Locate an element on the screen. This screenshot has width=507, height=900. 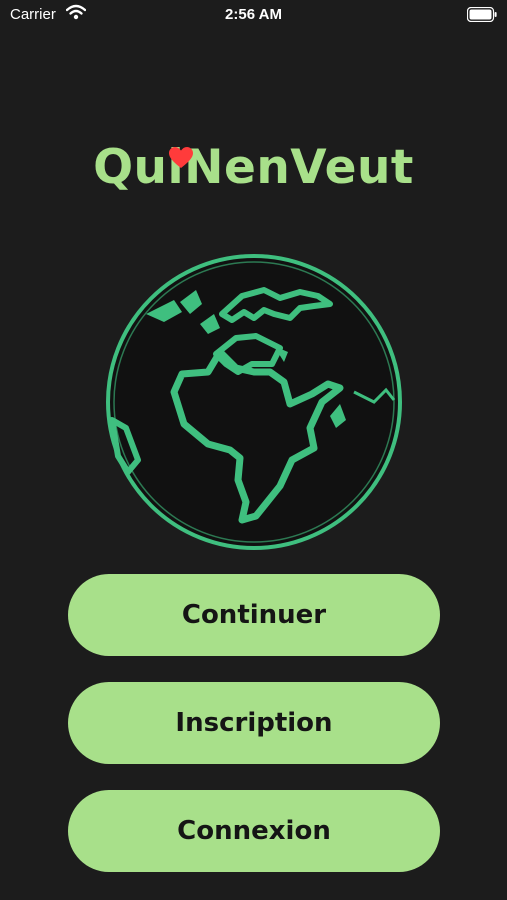
app-title: QuiNenVeut is located at coordinates (253, 167).